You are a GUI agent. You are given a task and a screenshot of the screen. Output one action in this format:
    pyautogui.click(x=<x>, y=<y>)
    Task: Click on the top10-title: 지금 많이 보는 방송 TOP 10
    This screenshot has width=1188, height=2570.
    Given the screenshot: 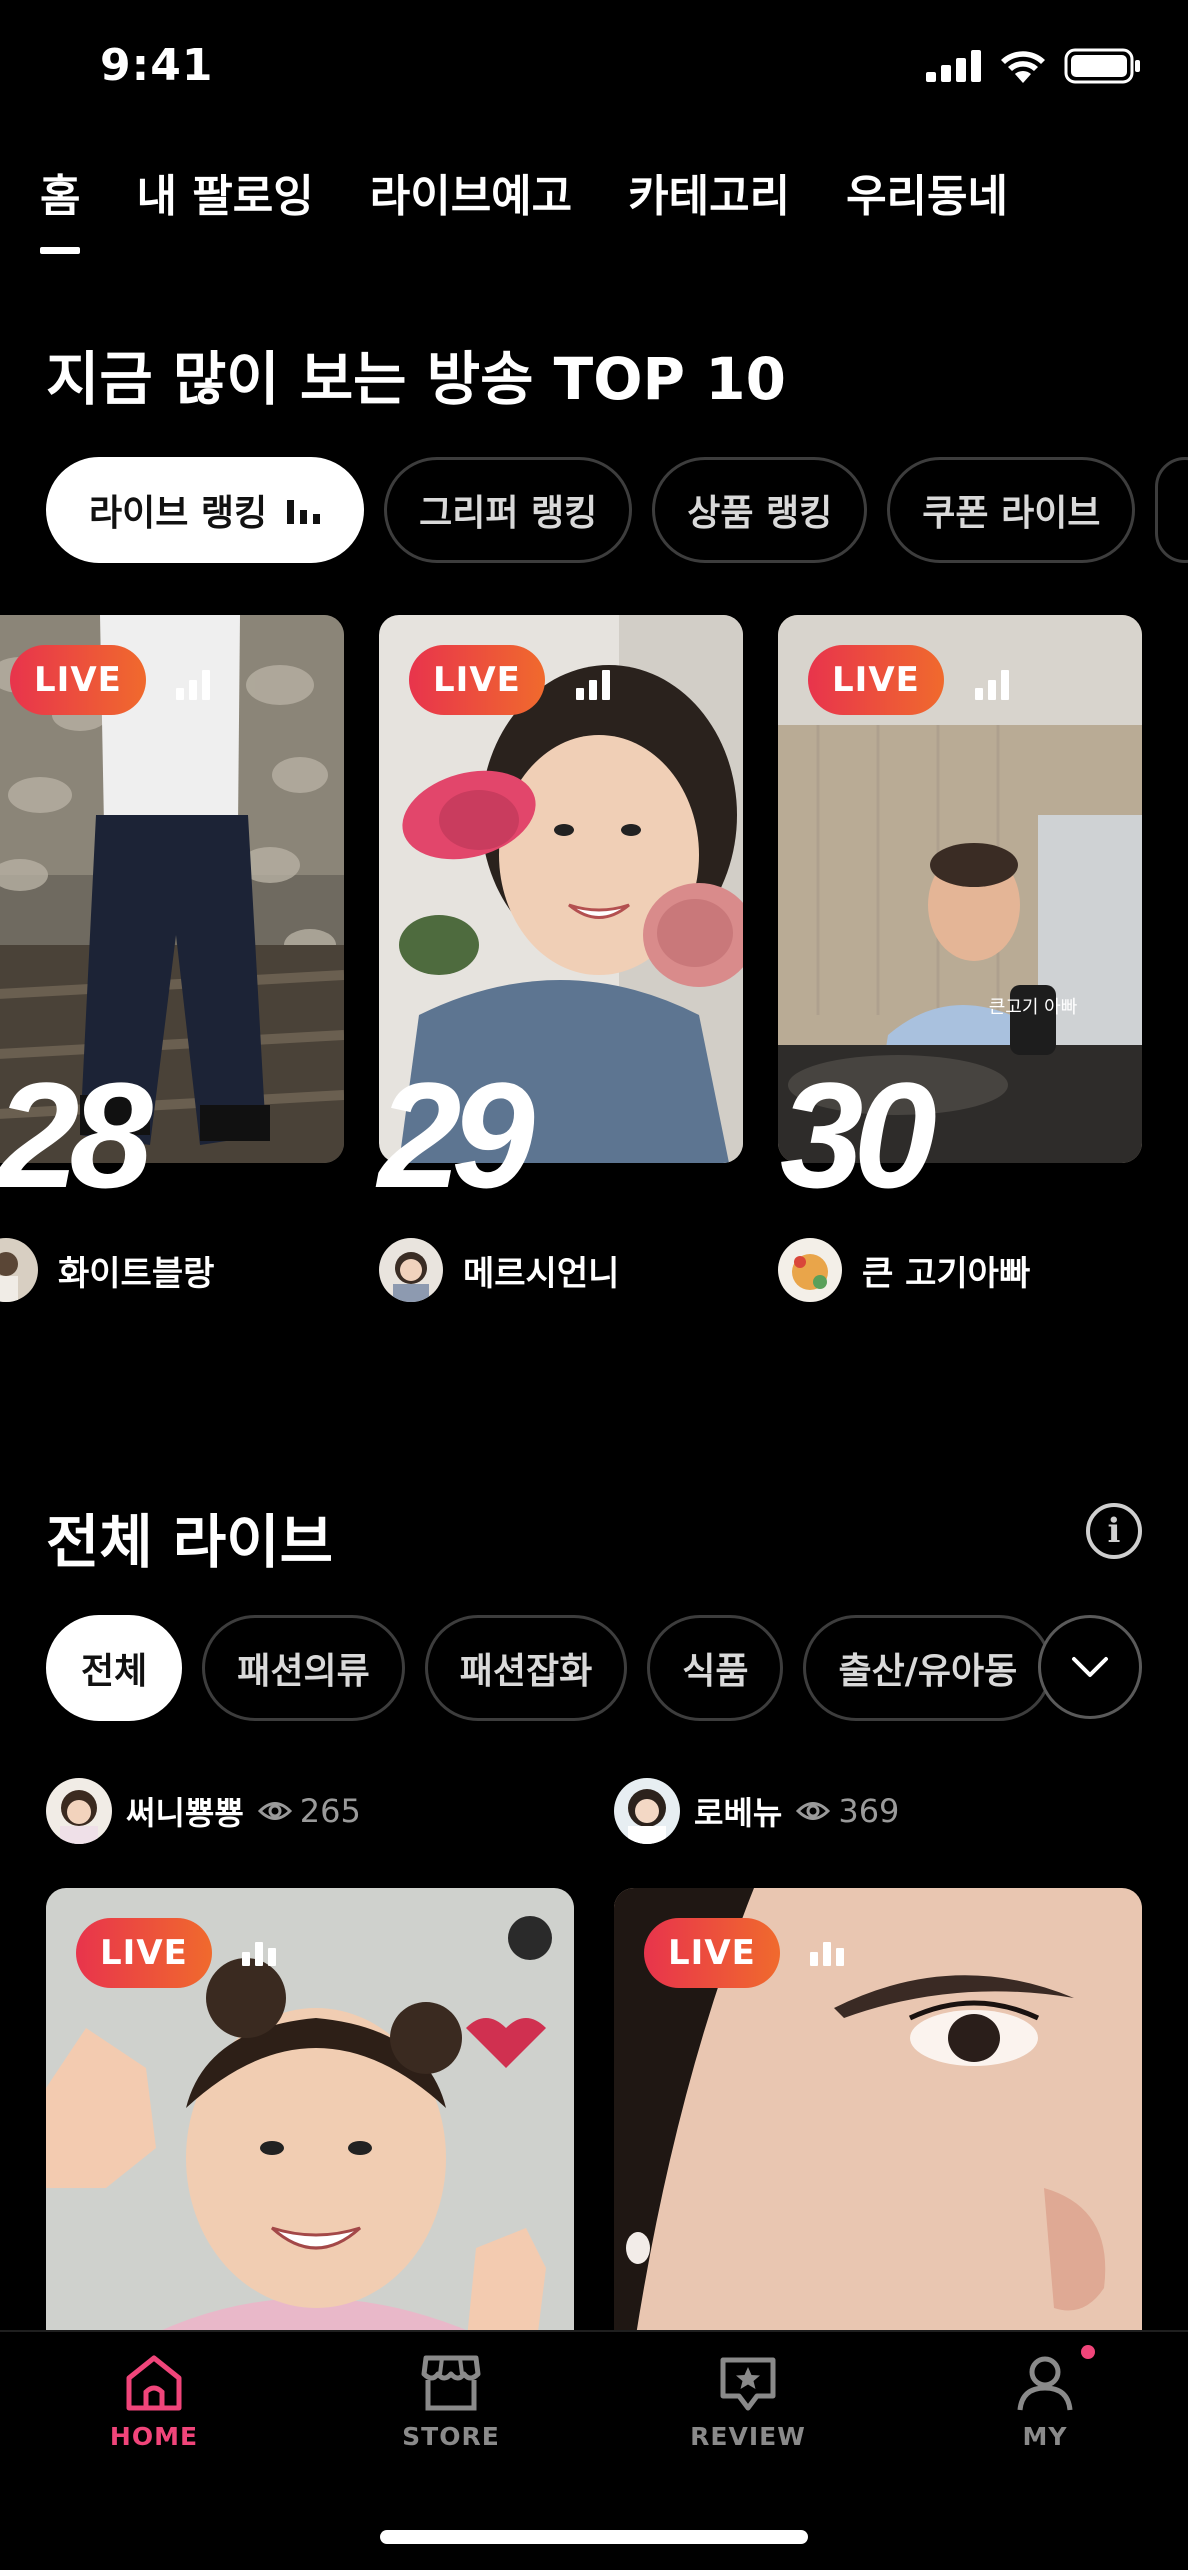 What is the action you would take?
    pyautogui.click(x=416, y=379)
    